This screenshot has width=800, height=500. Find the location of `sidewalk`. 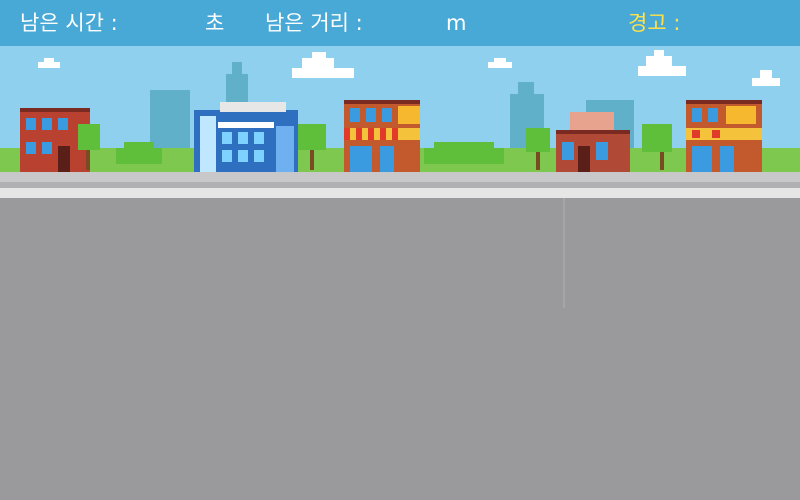

sidewalk is located at coordinates (400, 177).